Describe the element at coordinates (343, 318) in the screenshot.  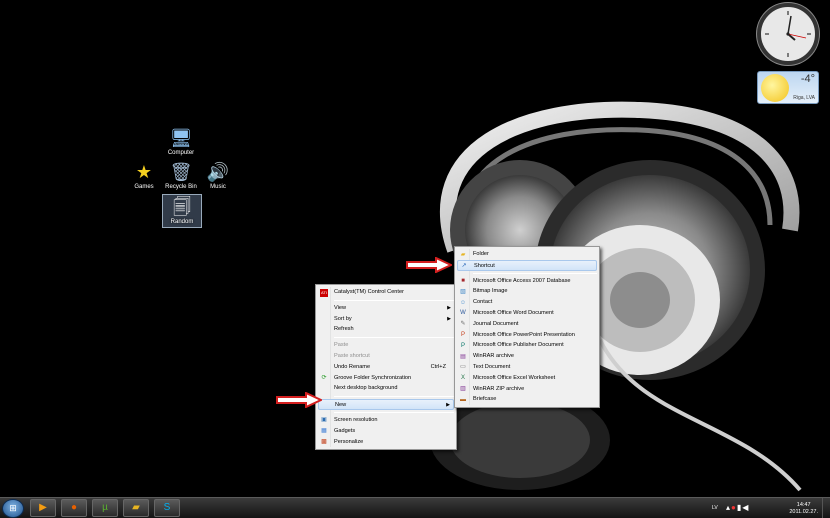
I see `menu-item-label: Sort by` at that location.